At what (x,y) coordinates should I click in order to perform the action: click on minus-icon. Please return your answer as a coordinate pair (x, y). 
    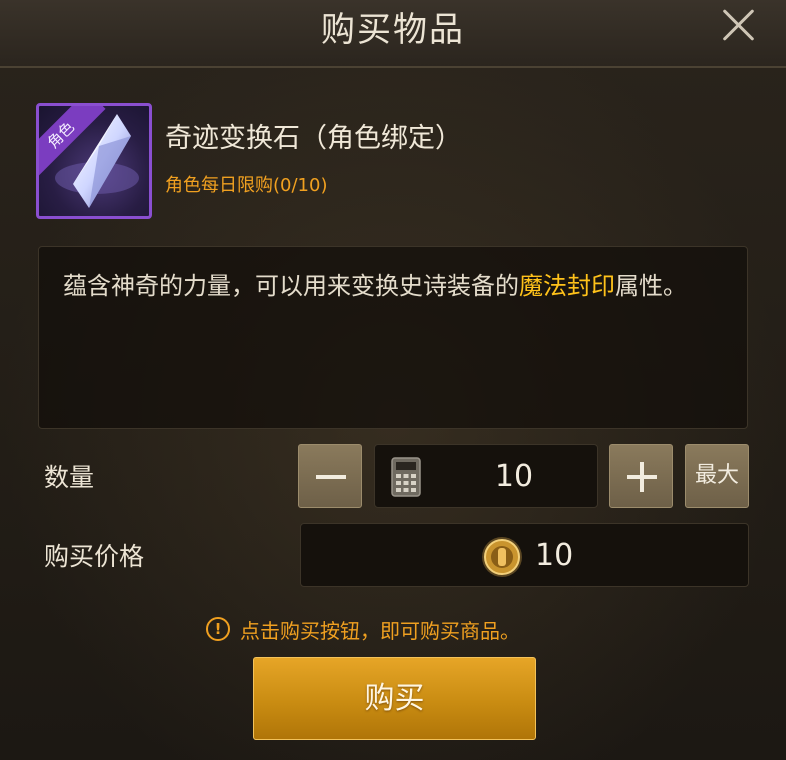
    Looking at the image, I should click on (331, 477).